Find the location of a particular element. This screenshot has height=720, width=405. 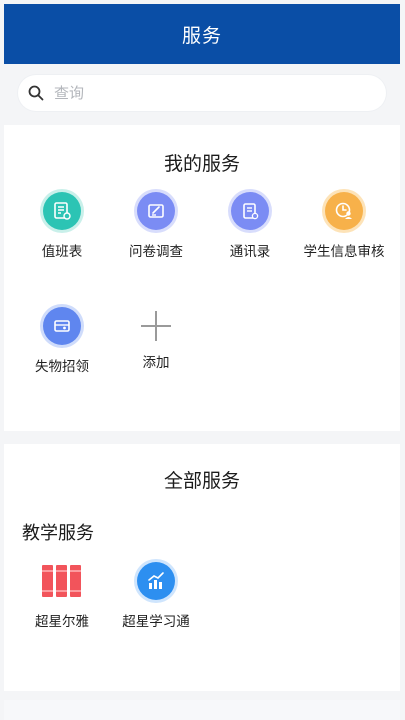

service-label: 超星尔雅 is located at coordinates (62, 622).